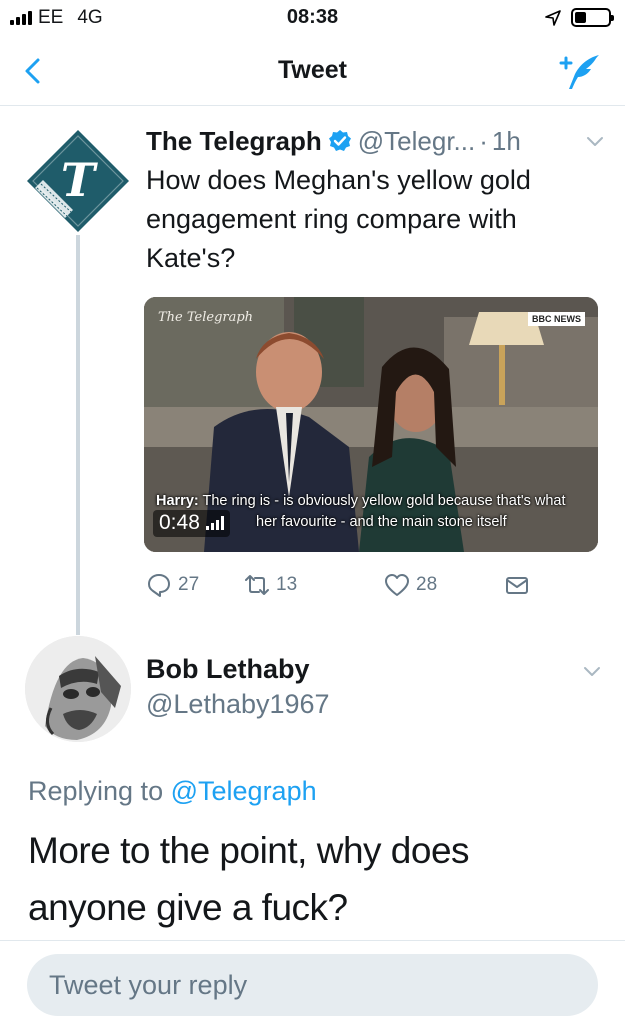  I want to click on tweet-author-name: The Telegraph, so click(234, 141).